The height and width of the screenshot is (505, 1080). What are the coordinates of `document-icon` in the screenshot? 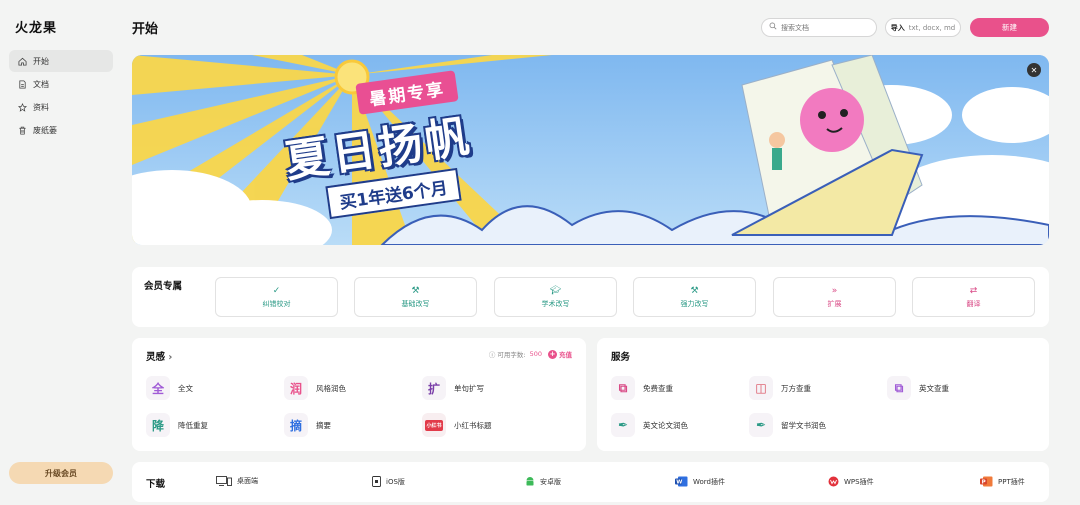 It's located at (22, 84).